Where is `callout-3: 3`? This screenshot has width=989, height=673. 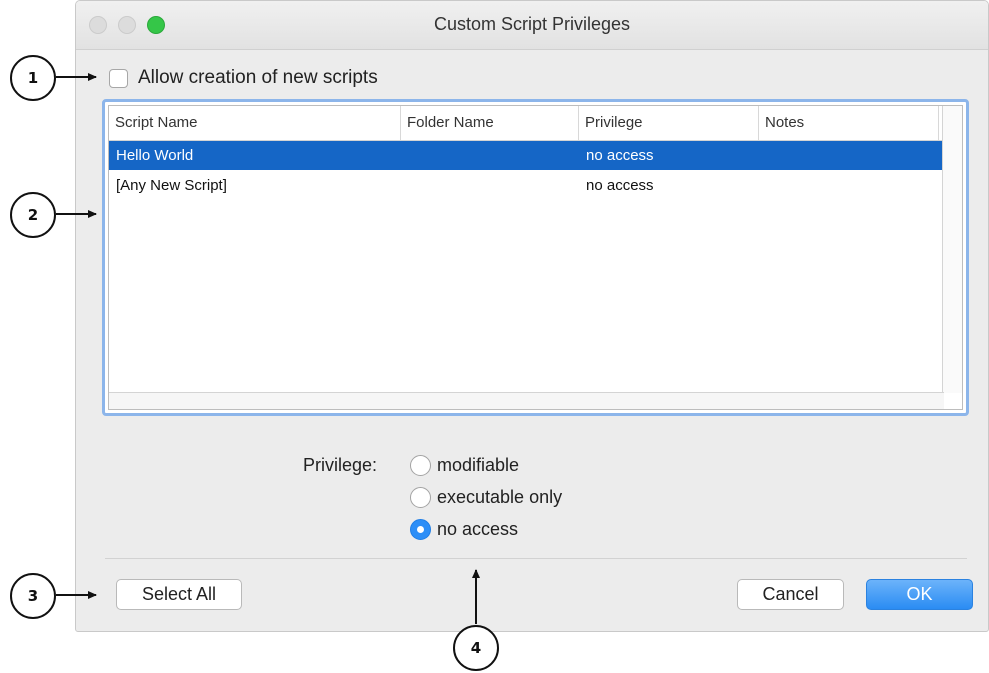 callout-3: 3 is located at coordinates (33, 596).